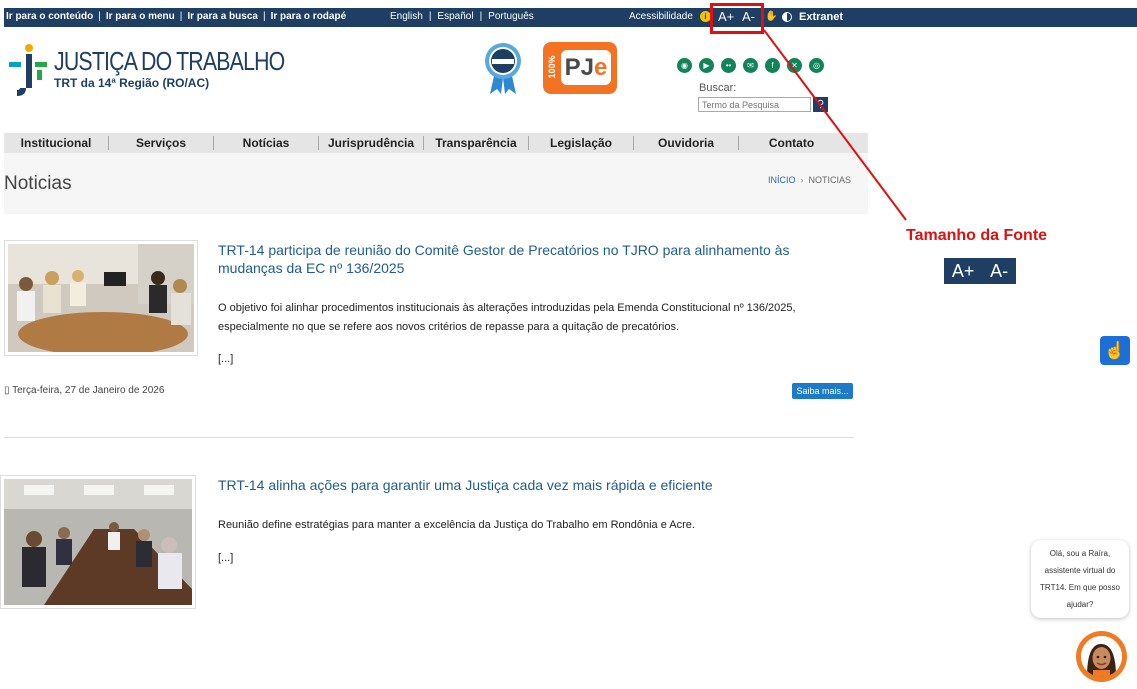  I want to click on page-title: Noticias, so click(38, 183).